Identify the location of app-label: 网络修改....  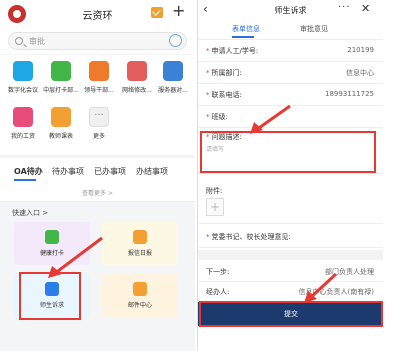
(137, 90).